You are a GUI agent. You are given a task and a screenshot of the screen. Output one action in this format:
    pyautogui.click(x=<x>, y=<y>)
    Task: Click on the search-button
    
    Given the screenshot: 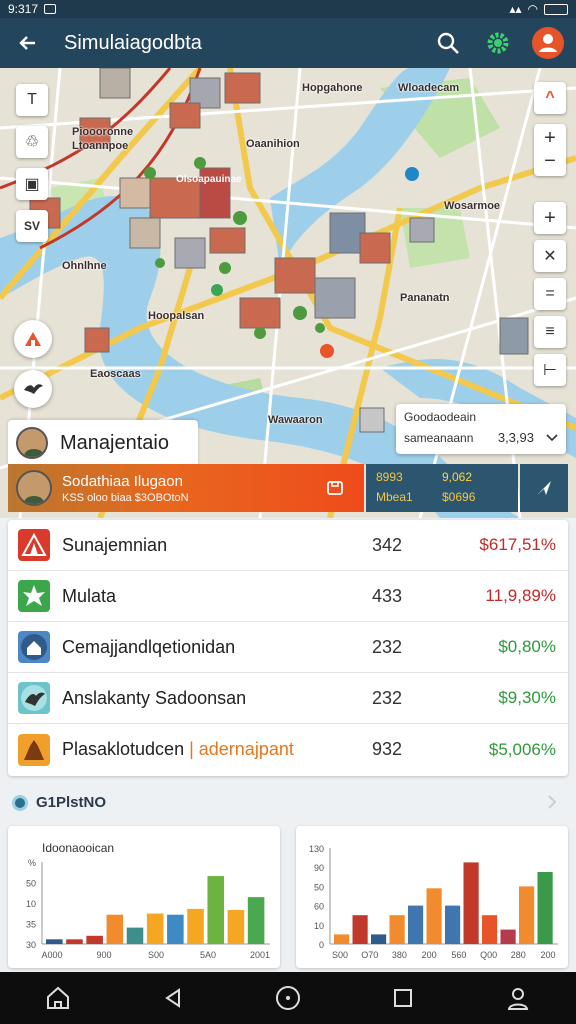 What is the action you would take?
    pyautogui.click(x=448, y=43)
    